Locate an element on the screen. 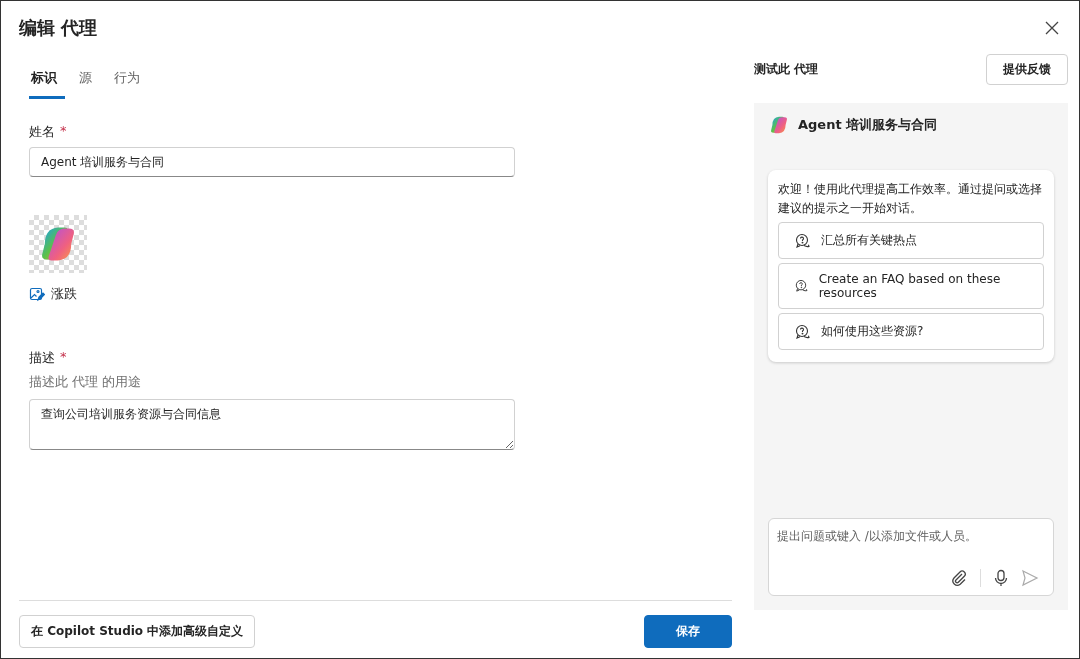 This screenshot has height=659, width=1080. tab: 标识 is located at coordinates (47, 82).